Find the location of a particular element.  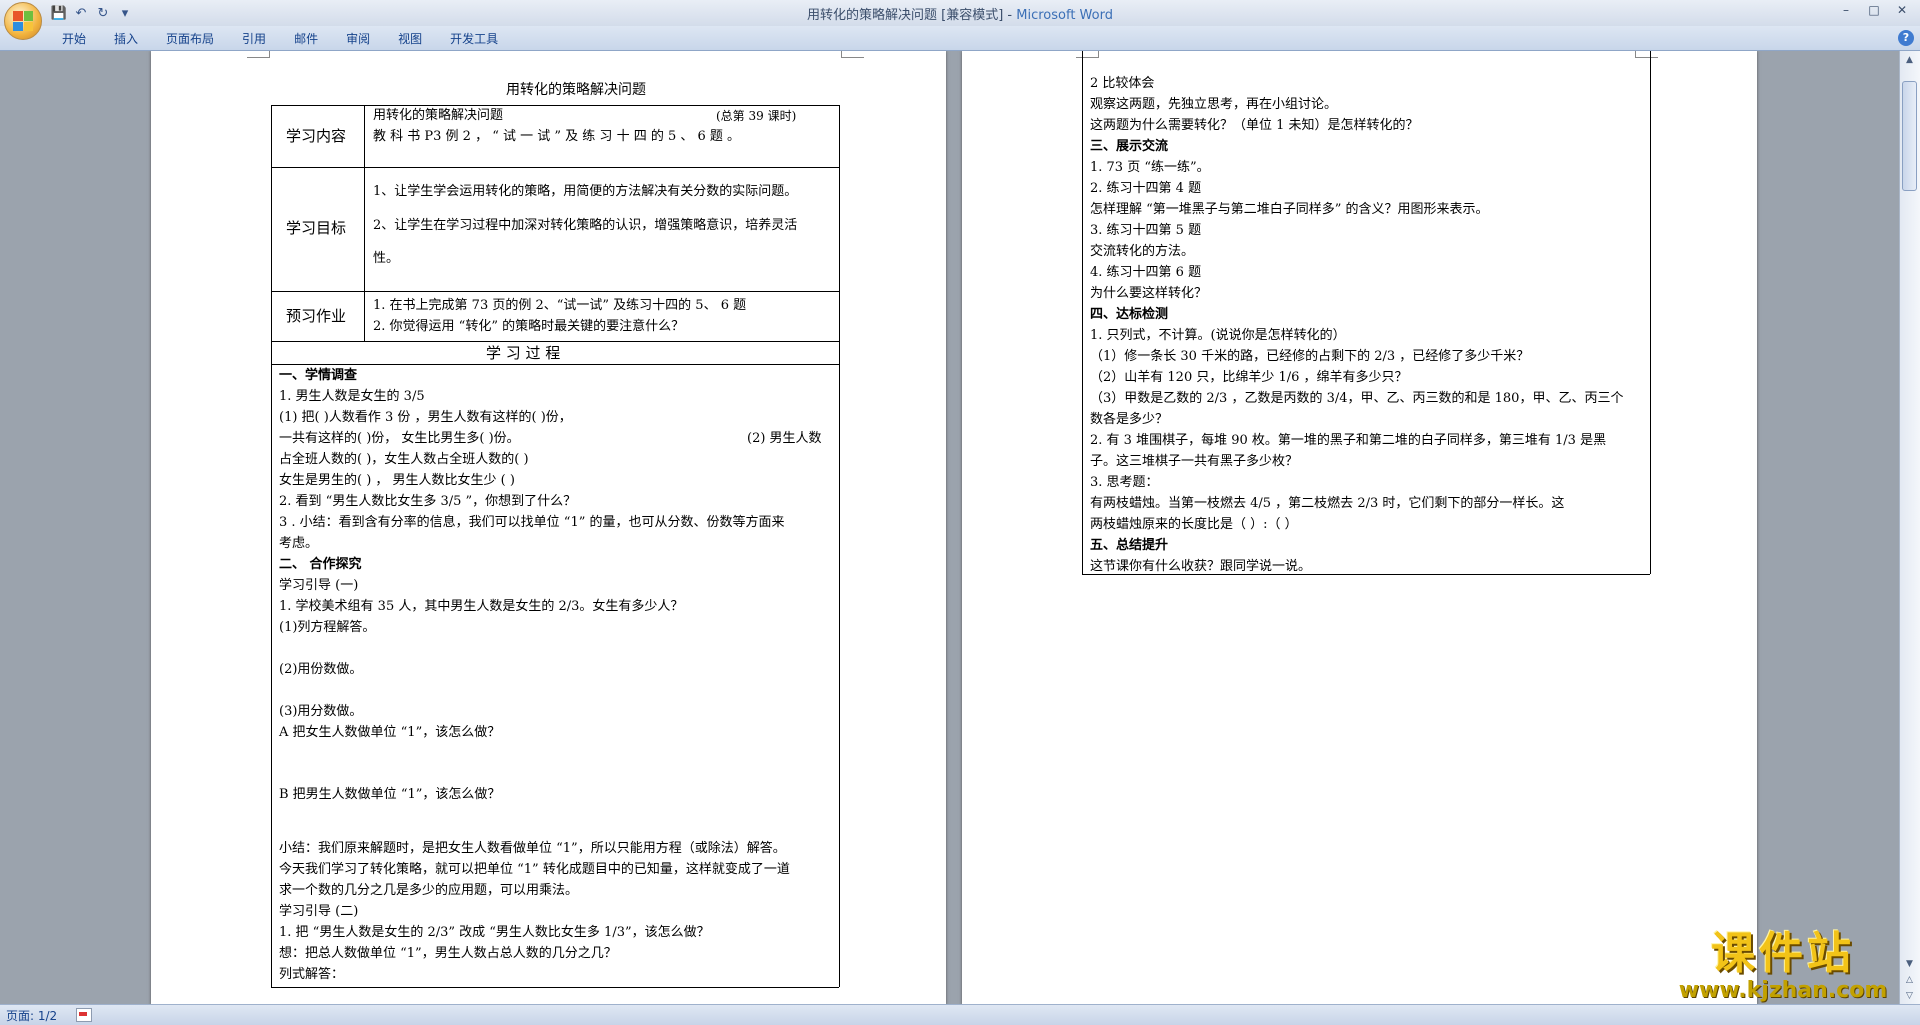

scroll-down-icon: ▼ is located at coordinates (1909, 964).